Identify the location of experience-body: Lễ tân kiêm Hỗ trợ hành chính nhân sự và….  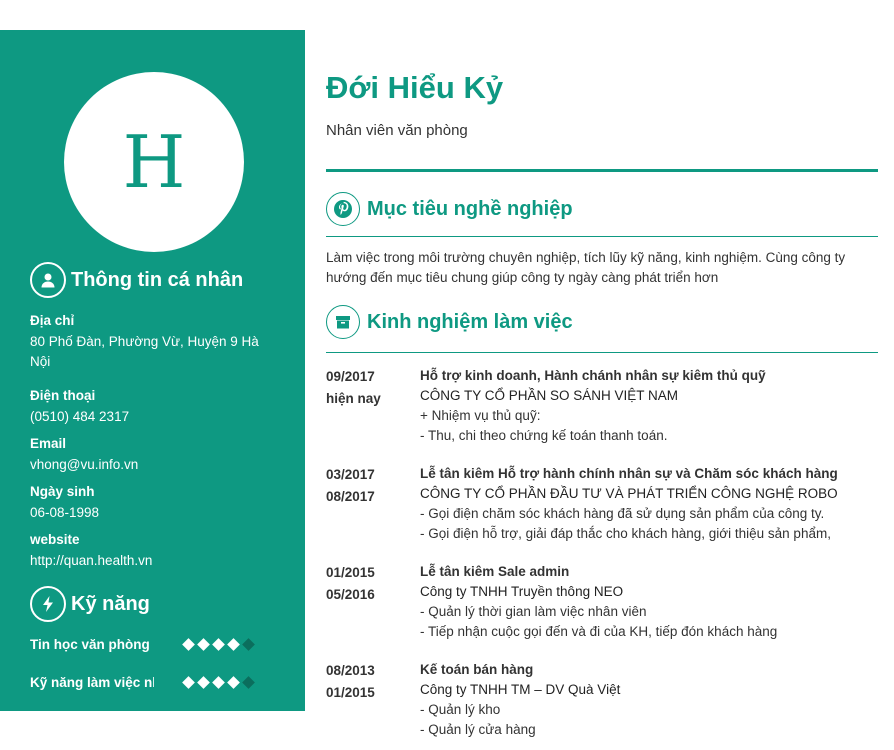
(650, 504).